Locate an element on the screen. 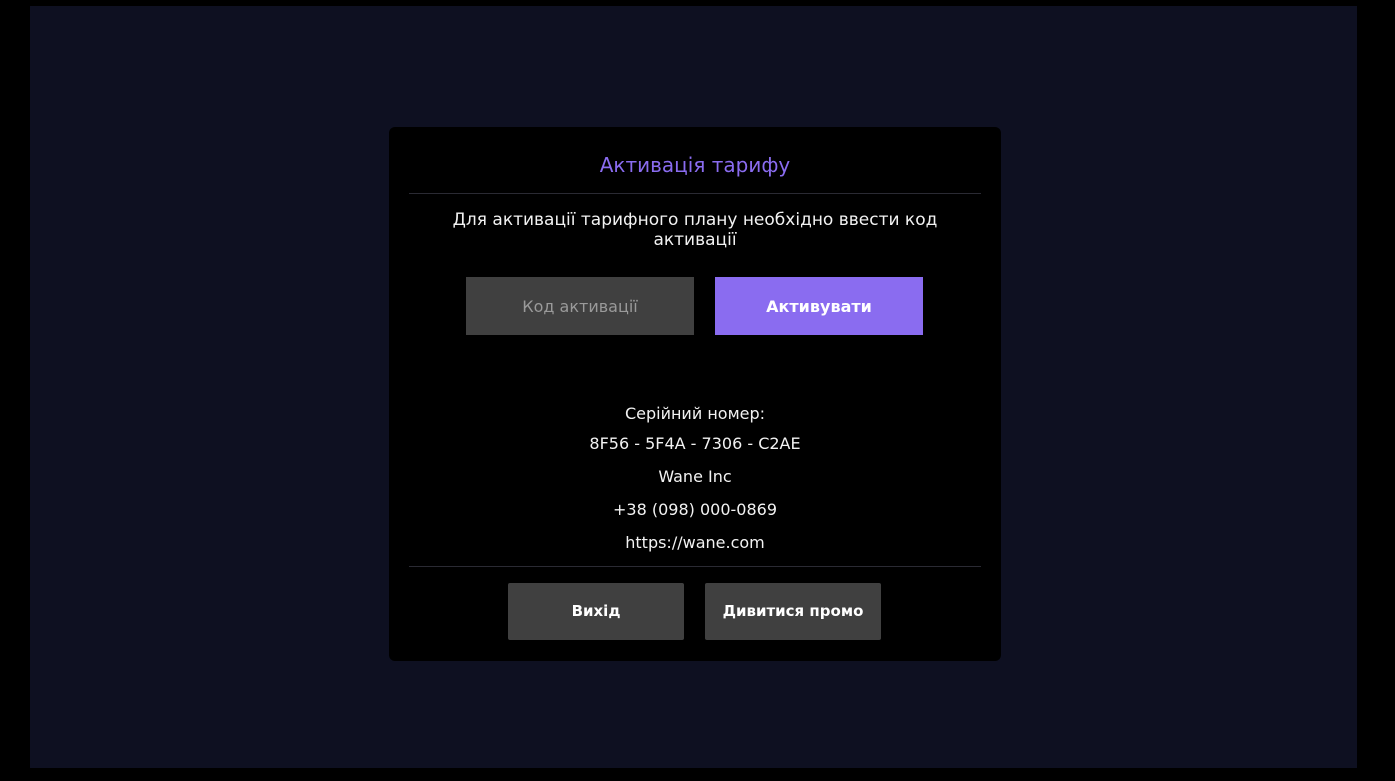 The width and height of the screenshot is (1395, 781). serial-number-value: 8F56 - 5F4A - 7306 - C2AE is located at coordinates (695, 443).